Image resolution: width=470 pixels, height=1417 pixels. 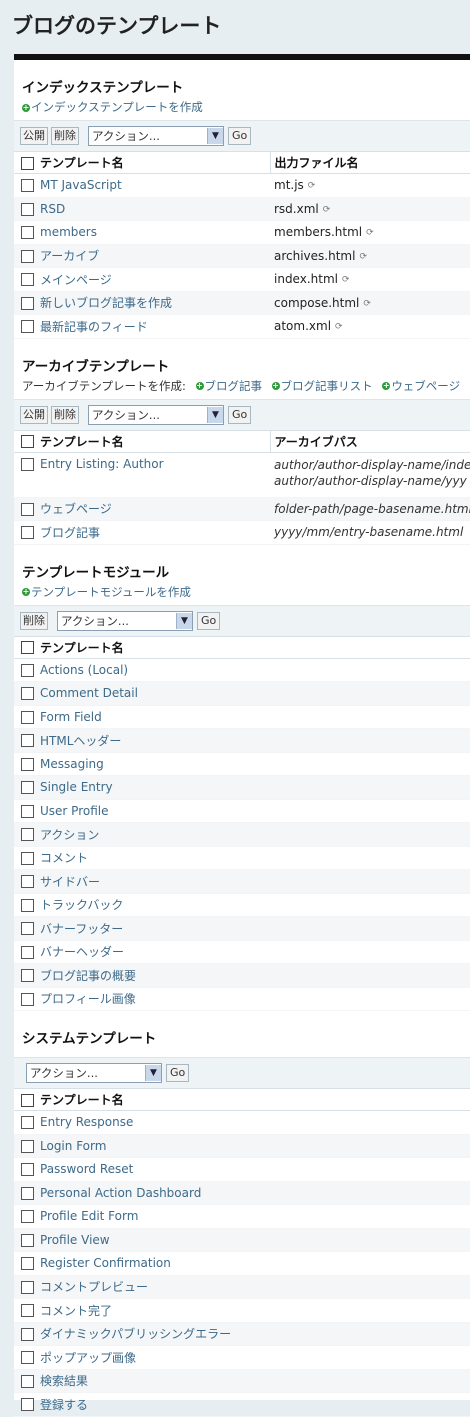 What do you see at coordinates (86, 1169) in the screenshot?
I see `template-name-link: Password Reset` at bounding box center [86, 1169].